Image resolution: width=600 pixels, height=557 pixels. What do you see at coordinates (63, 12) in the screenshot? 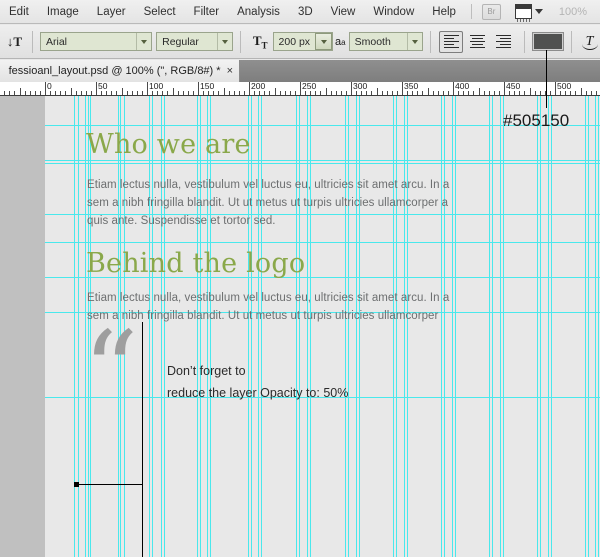
I see `menu-item-image: Image` at bounding box center [63, 12].